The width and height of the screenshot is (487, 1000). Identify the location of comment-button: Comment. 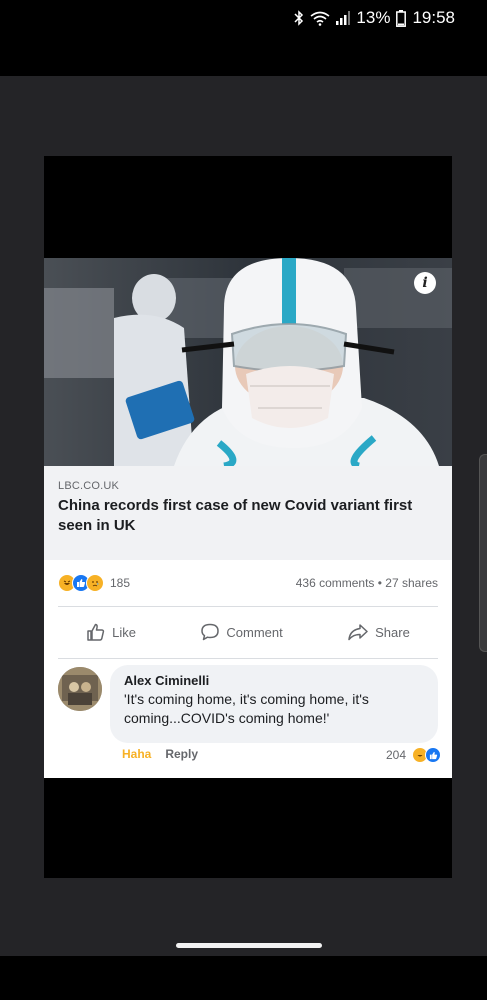
(241, 632).